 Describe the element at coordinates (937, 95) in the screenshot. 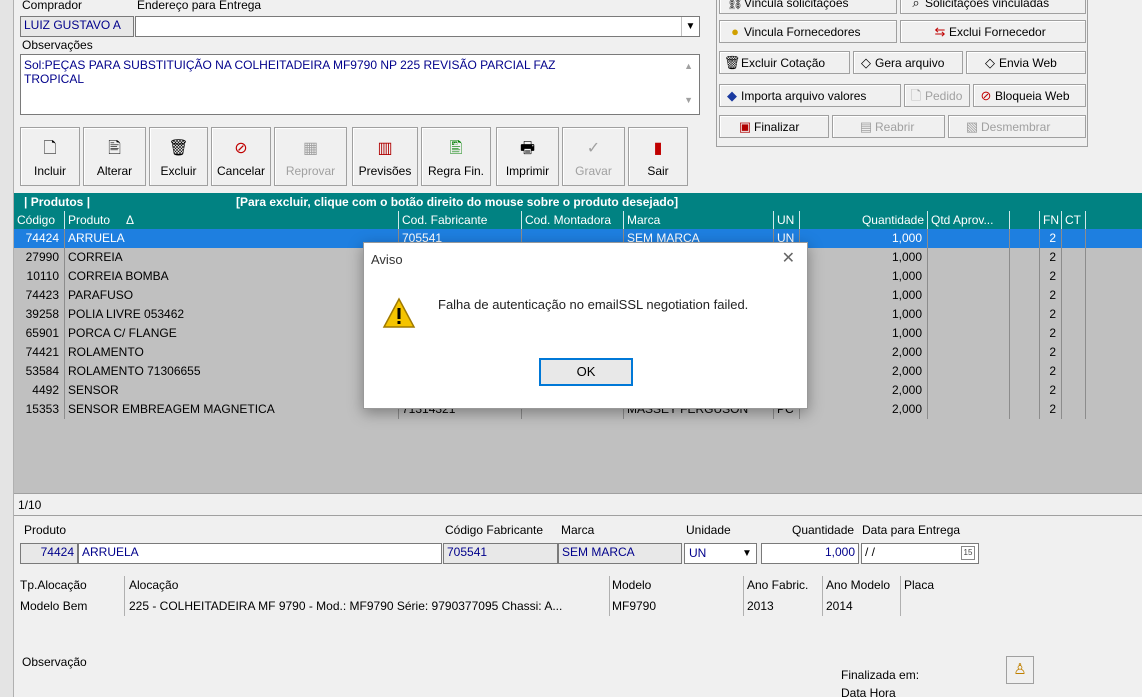

I see `pedido-button: 🗋 Pedido` at that location.